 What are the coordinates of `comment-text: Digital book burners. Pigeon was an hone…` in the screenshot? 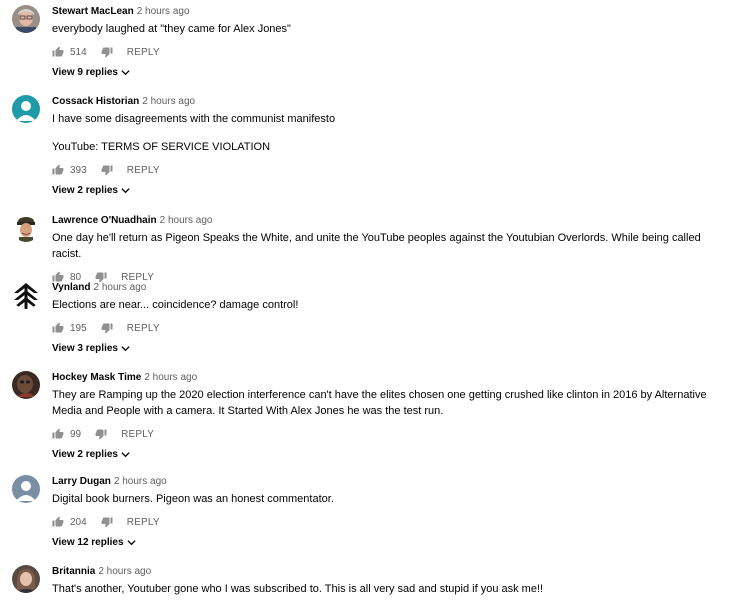 It's located at (193, 499).